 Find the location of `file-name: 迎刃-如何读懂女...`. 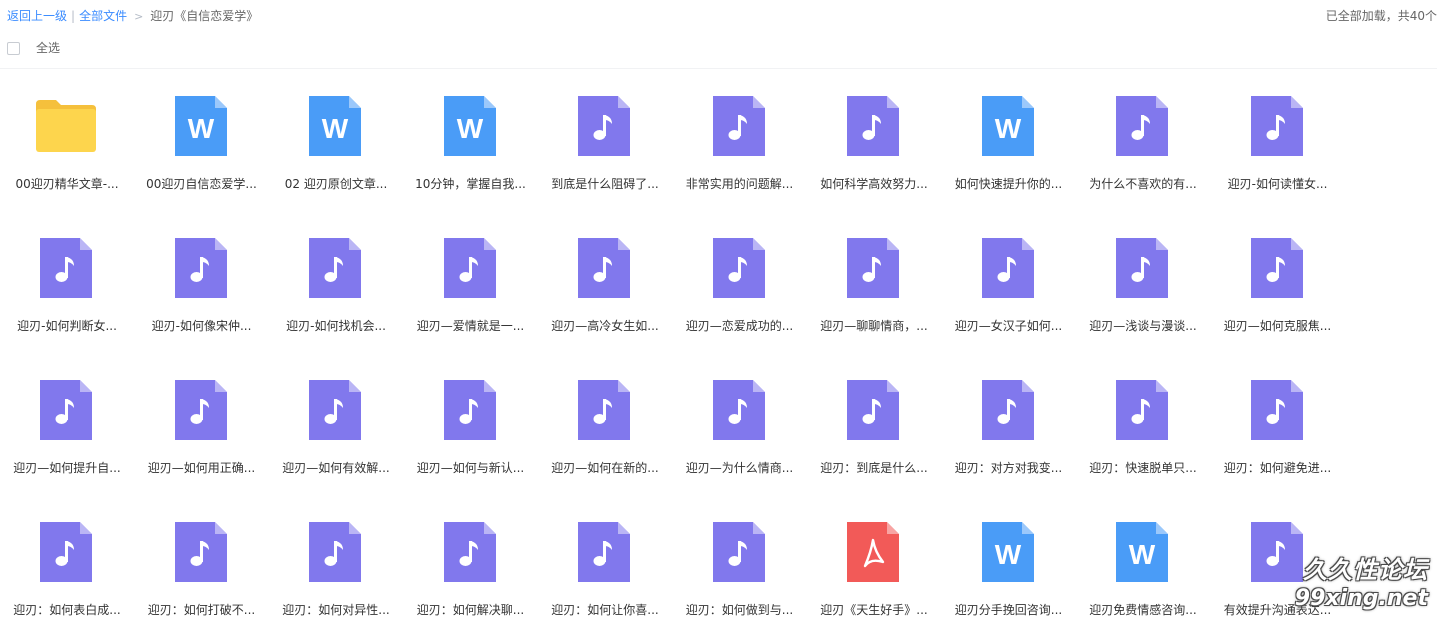

file-name: 迎刃-如何读懂女... is located at coordinates (1278, 184).